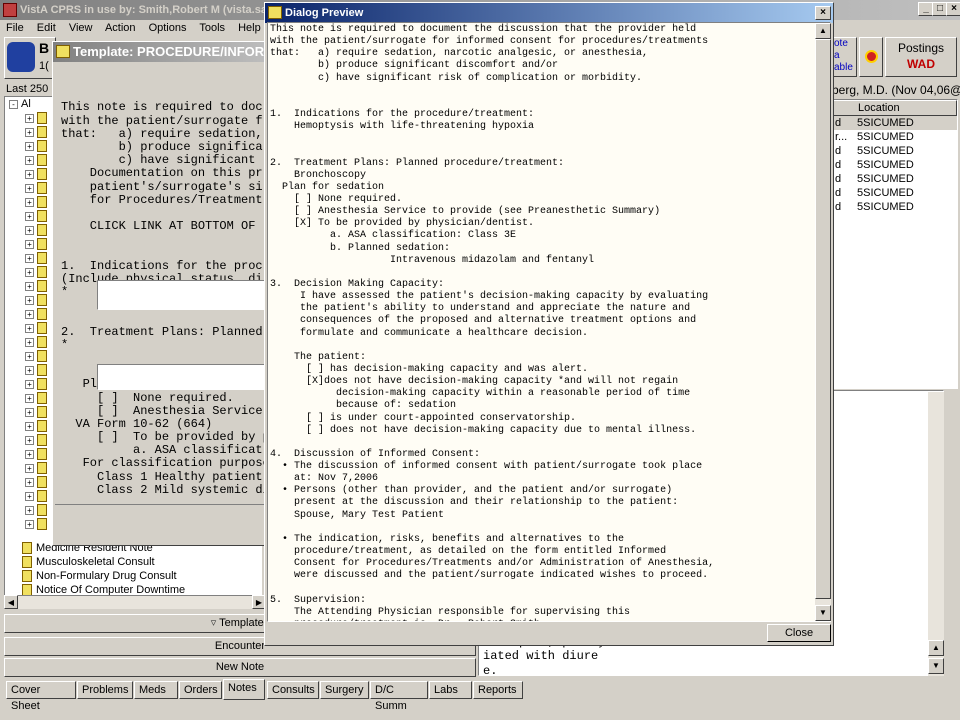  I want to click on patient-banner: B 1(, so click(30, 58).